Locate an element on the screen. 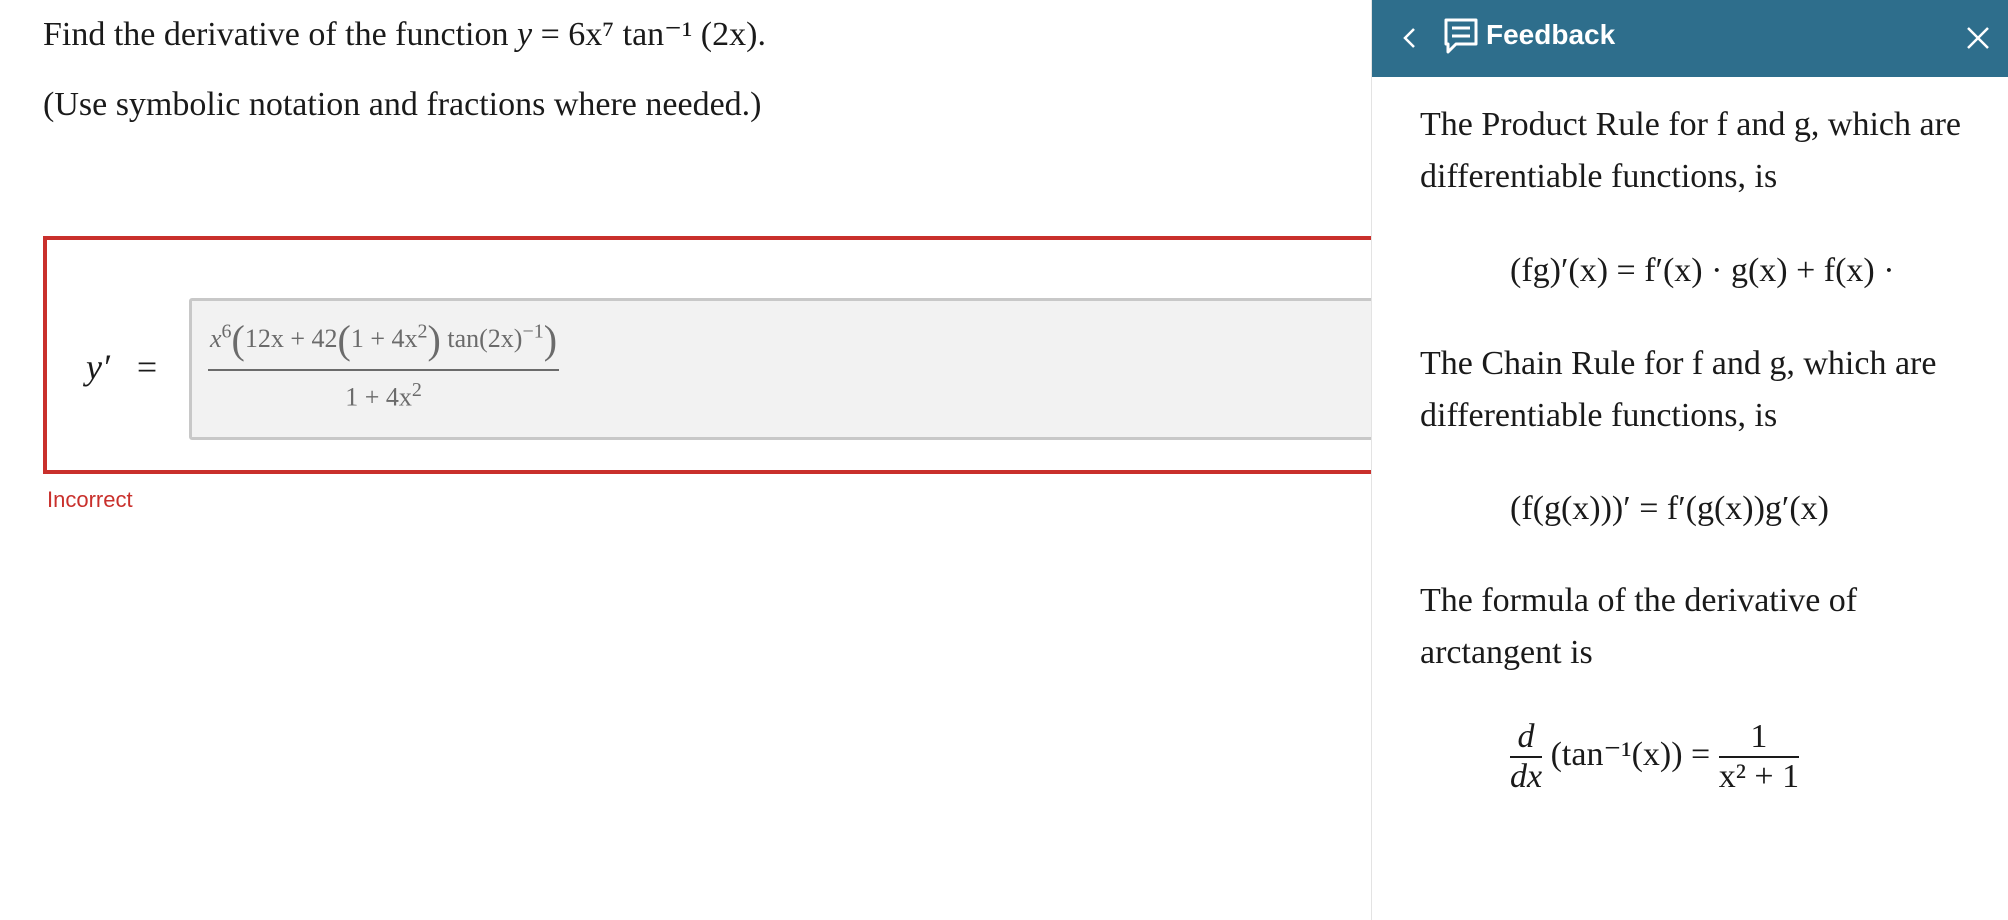  arctan-derivative-formula: d dx (tan⁻¹(x)) = 1 x² + 1 is located at coordinates (1655, 757).